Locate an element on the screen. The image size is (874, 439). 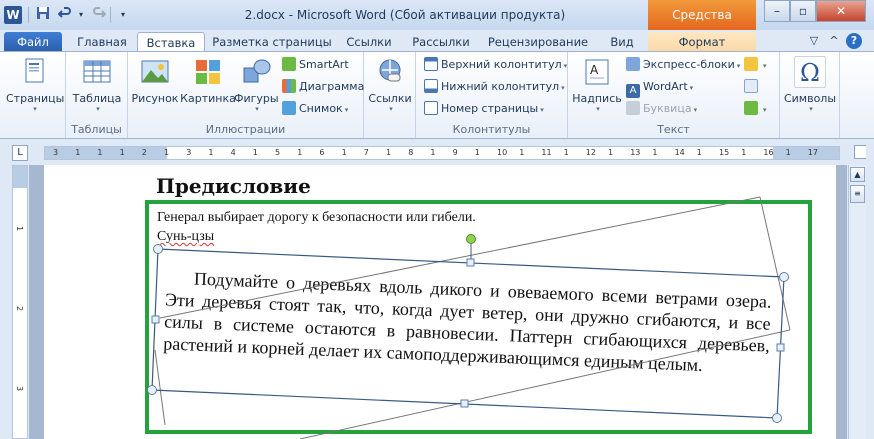
customize-qat-icon: ▾ is located at coordinates (123, 15).